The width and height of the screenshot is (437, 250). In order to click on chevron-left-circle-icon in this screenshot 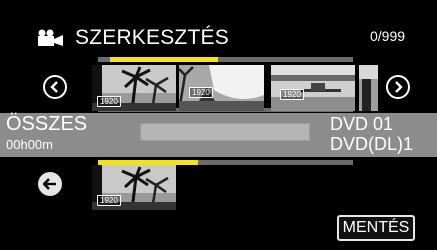, I will do `click(54, 87)`.